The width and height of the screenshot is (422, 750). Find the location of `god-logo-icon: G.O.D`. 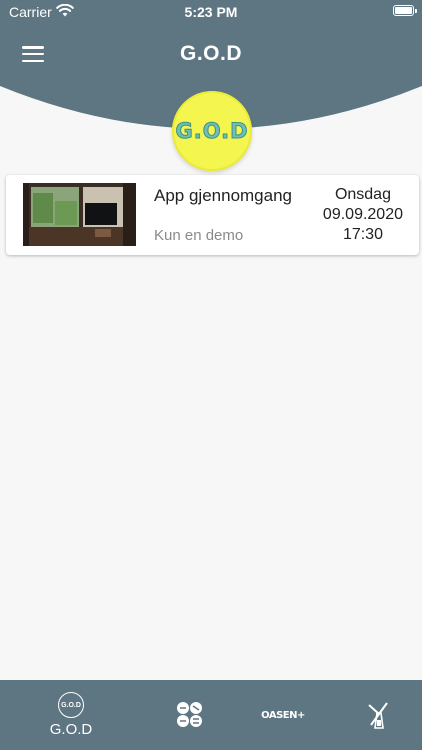

god-logo-icon: G.O.D is located at coordinates (71, 705).